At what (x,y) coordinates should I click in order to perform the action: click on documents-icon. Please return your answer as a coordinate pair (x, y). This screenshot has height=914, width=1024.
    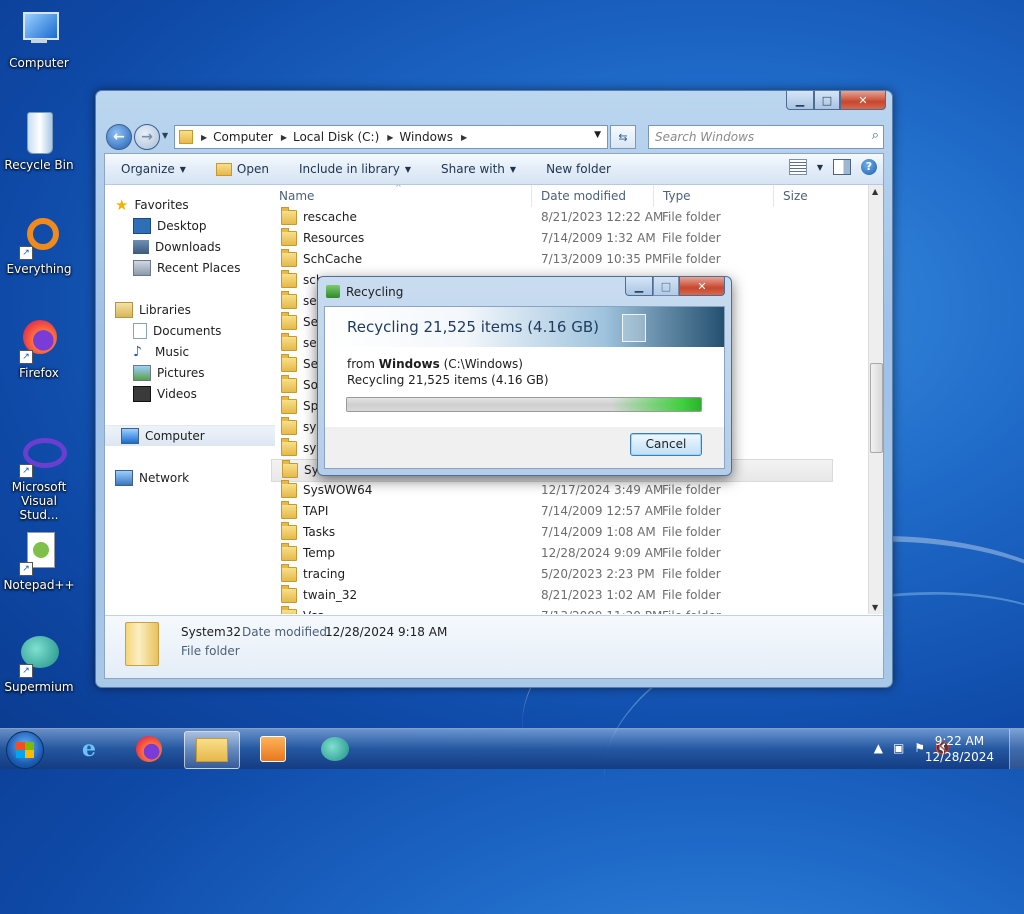
    Looking at the image, I should click on (140, 331).